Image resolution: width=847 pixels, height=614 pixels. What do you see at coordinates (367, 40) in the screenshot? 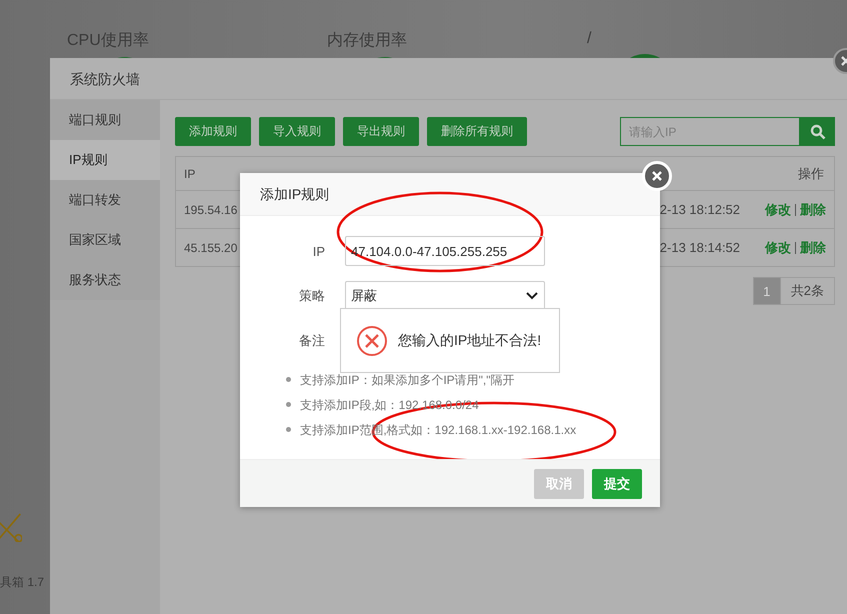
I see `gauge-label: 内存使用率` at bounding box center [367, 40].